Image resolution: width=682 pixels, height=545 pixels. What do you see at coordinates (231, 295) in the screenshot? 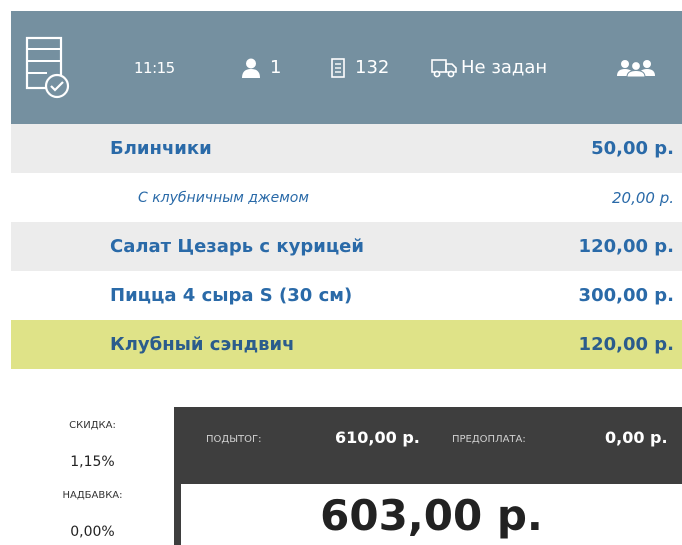
I see `item-name: Пицца 4 сыра S (30 см)` at bounding box center [231, 295].